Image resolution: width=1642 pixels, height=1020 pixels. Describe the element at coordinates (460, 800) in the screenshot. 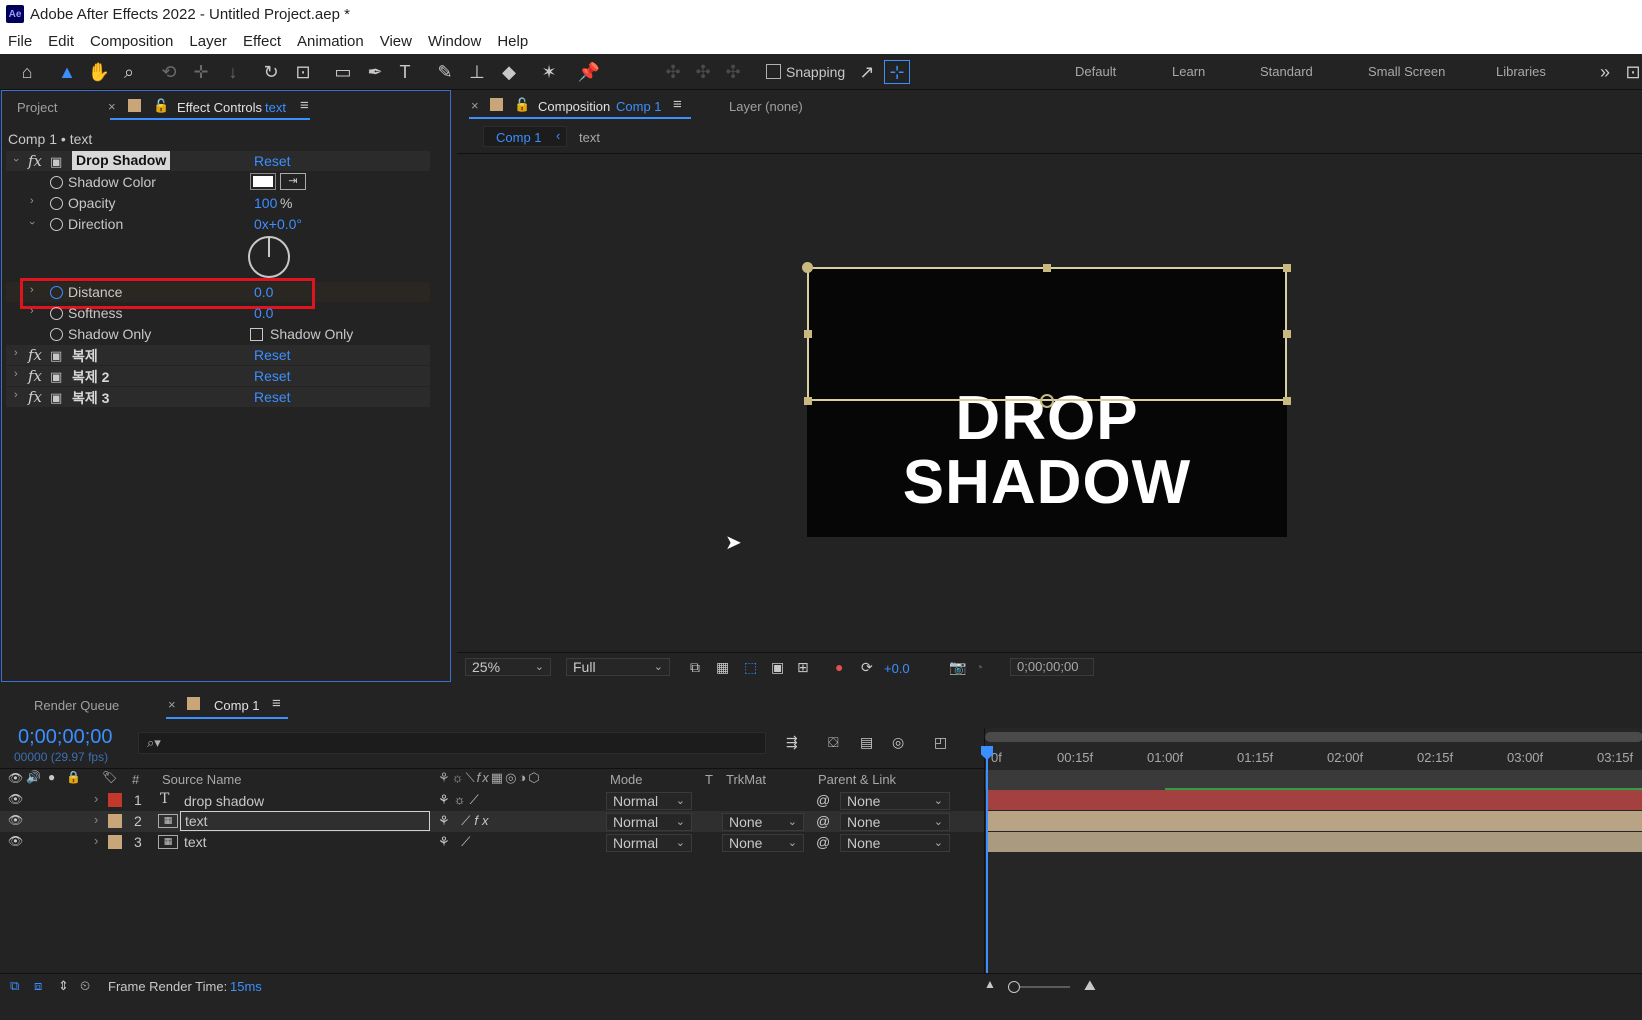

I see `layer-switches: ⚘☼⟋` at that location.